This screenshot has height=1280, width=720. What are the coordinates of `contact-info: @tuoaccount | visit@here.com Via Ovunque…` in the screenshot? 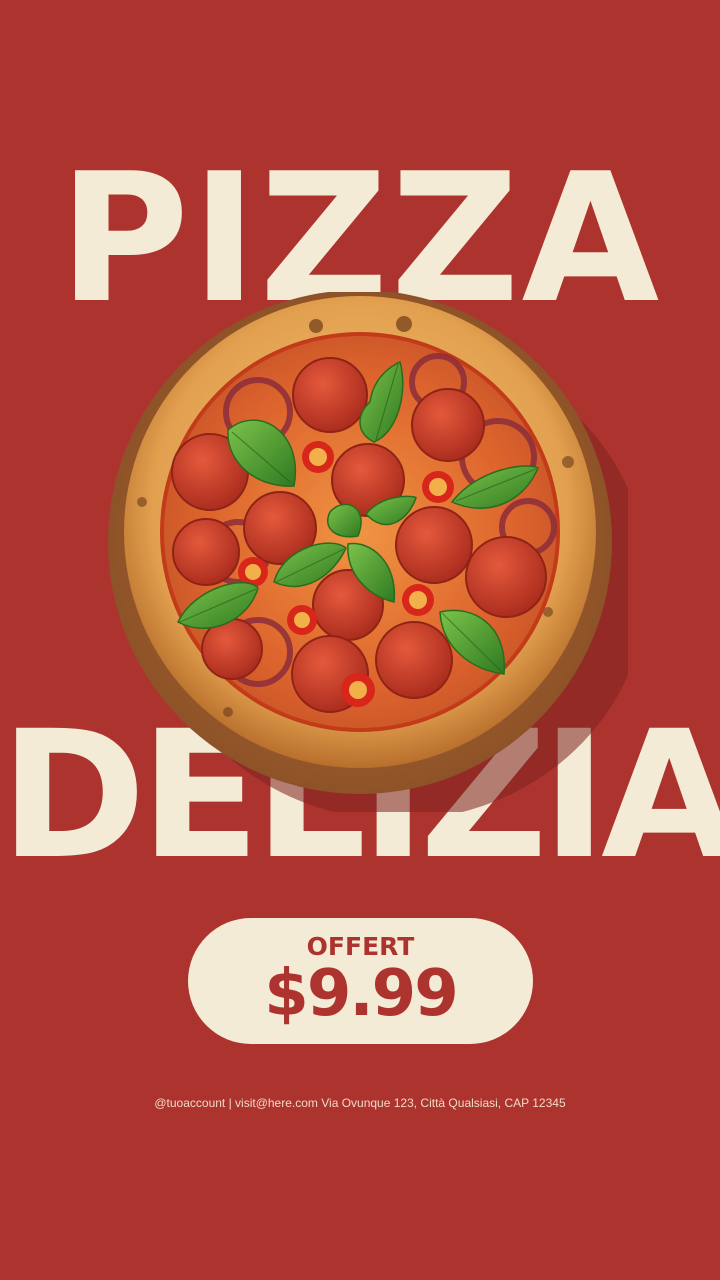 It's located at (360, 1103).